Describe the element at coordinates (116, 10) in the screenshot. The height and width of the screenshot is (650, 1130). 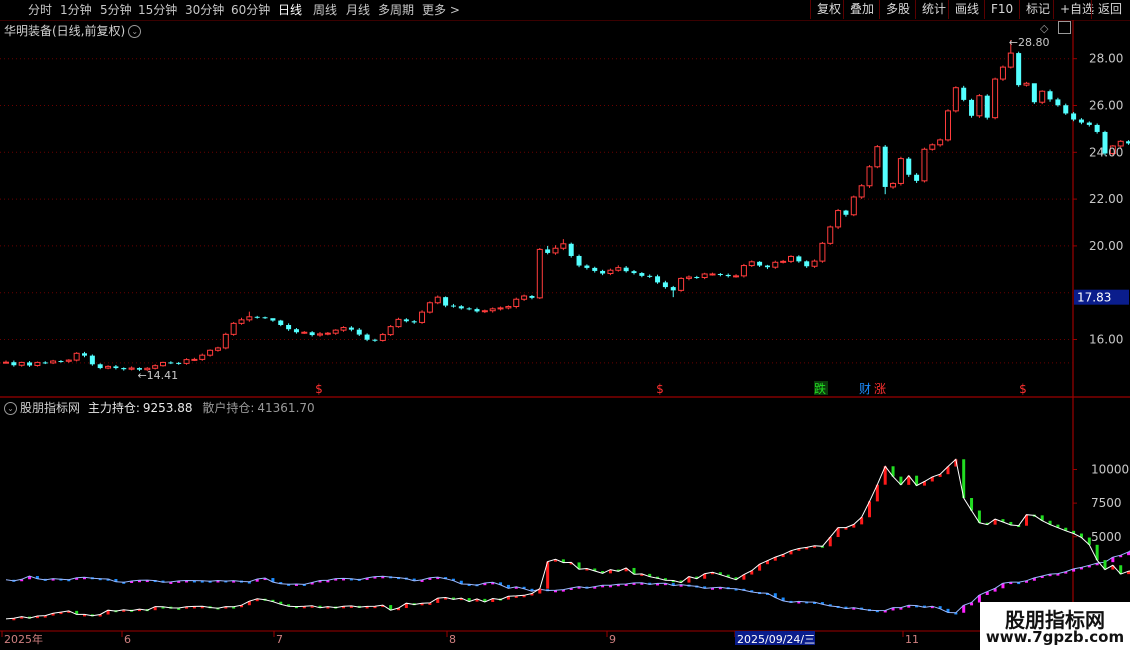
I see `period-tab-2: 5分钟` at that location.